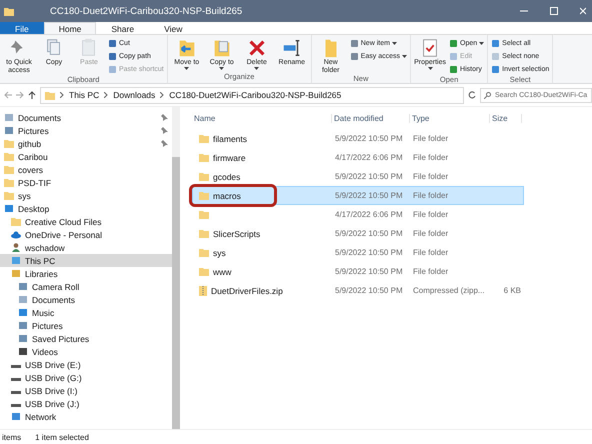 The height and width of the screenshot is (444, 592). What do you see at coordinates (262, 118) in the screenshot?
I see `column-header: Name` at bounding box center [262, 118].